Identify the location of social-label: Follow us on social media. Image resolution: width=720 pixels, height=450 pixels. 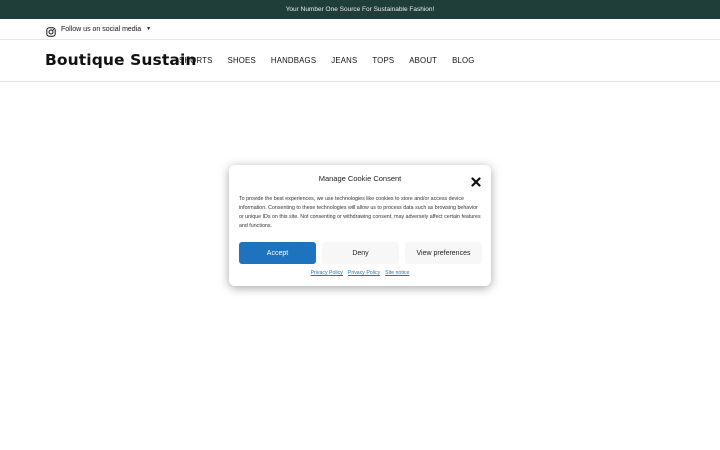
(101, 29).